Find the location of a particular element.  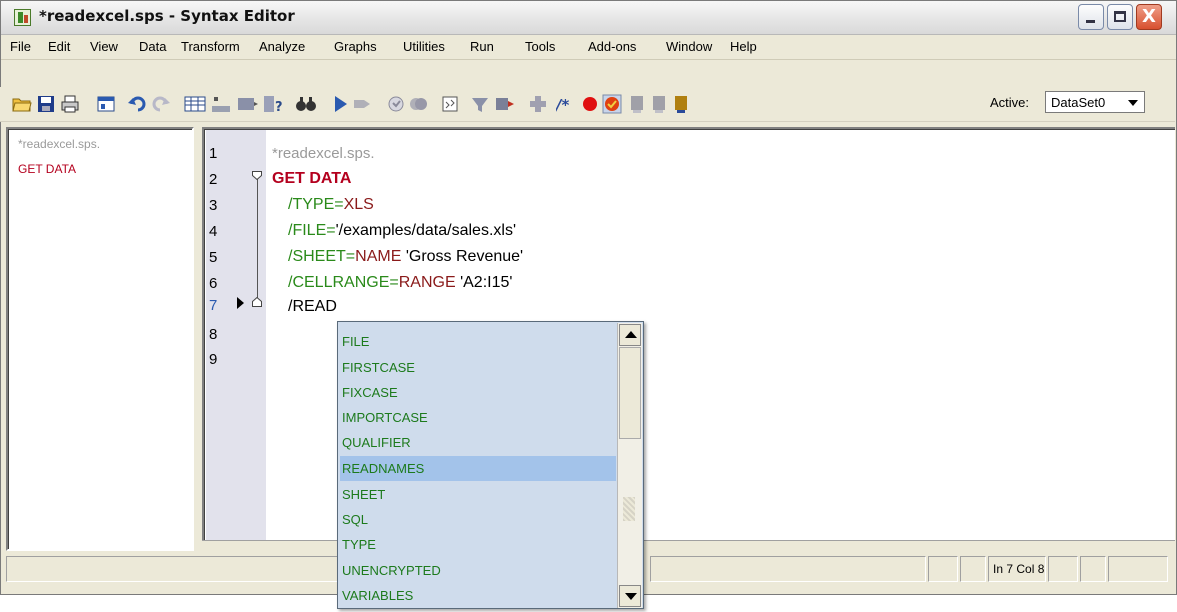

fold-end-icon is located at coordinates (257, 302).